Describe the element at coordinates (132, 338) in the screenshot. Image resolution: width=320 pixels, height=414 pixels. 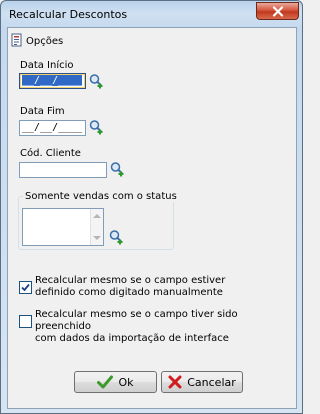
I see `recalc-import-label-line2: com dados da importação de interface` at that location.